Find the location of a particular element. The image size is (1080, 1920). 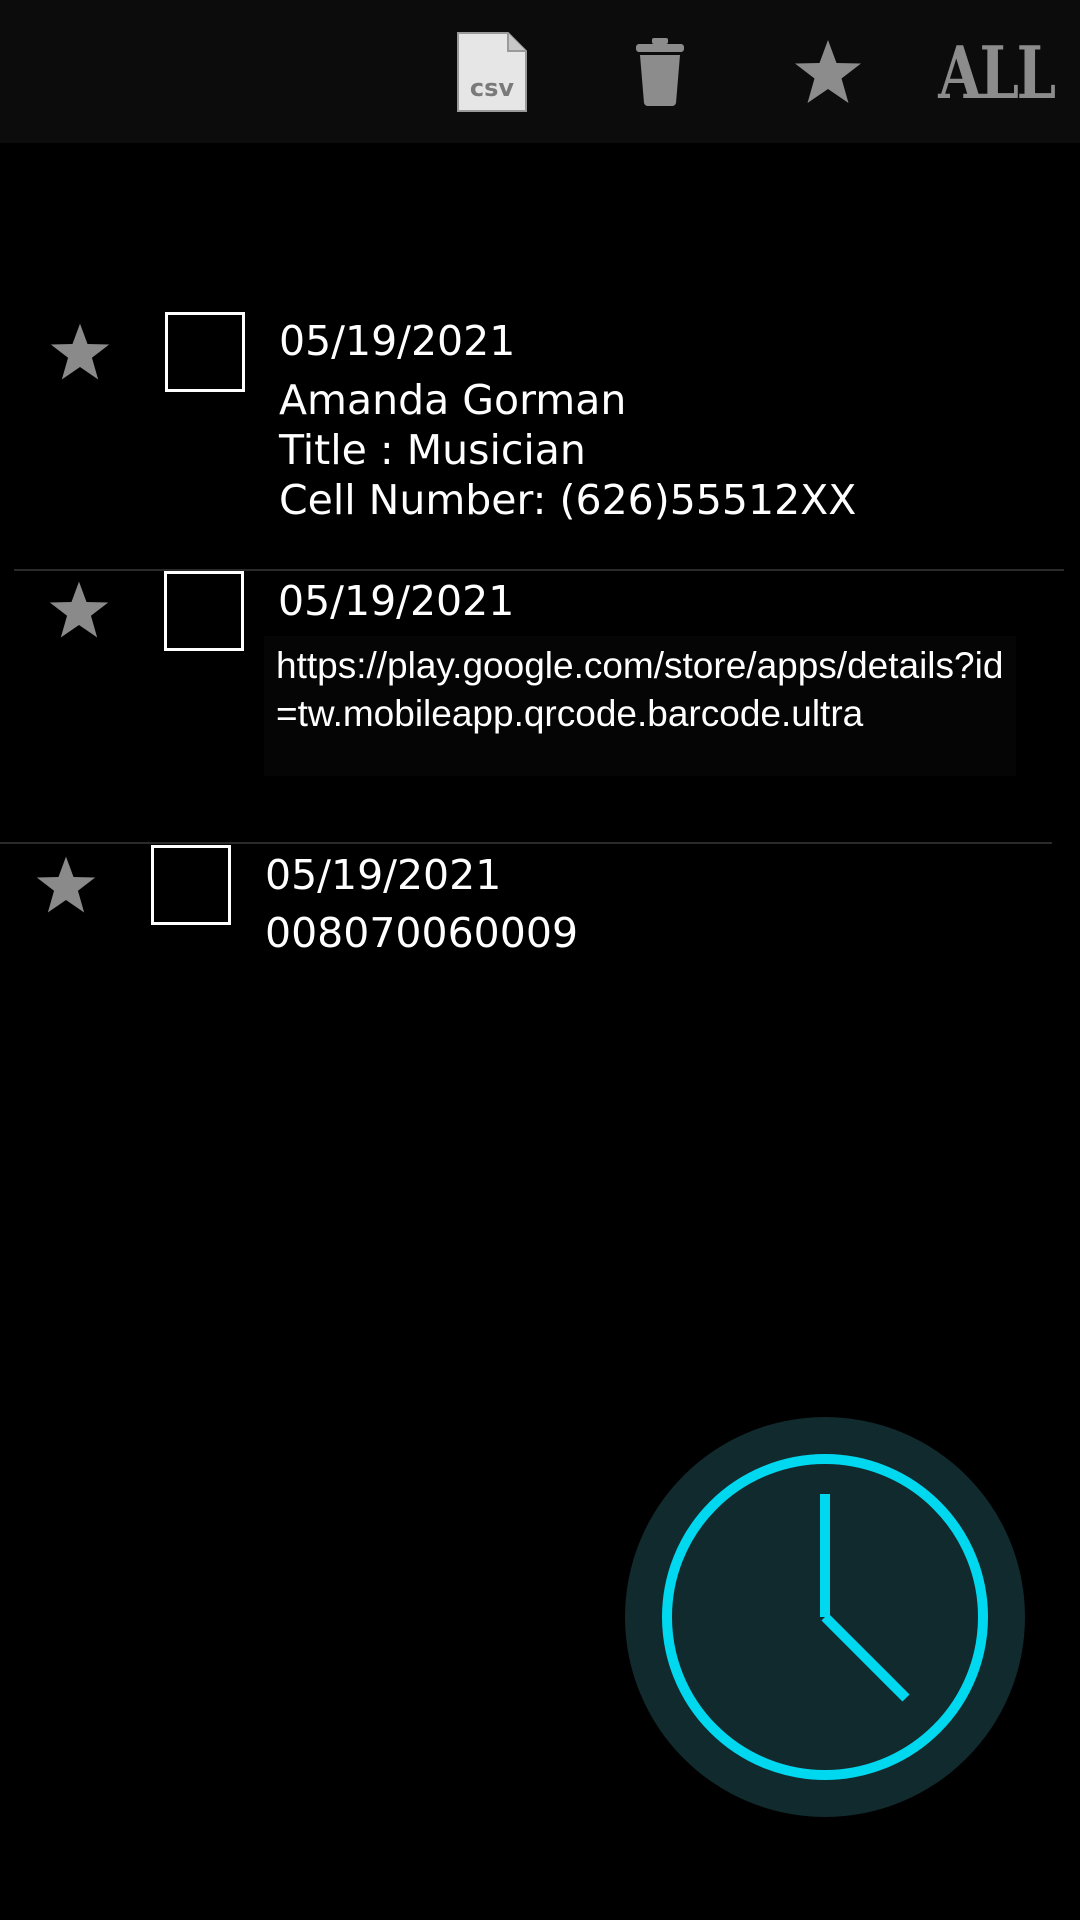

show-all-button: ALL is located at coordinates (997, 72).